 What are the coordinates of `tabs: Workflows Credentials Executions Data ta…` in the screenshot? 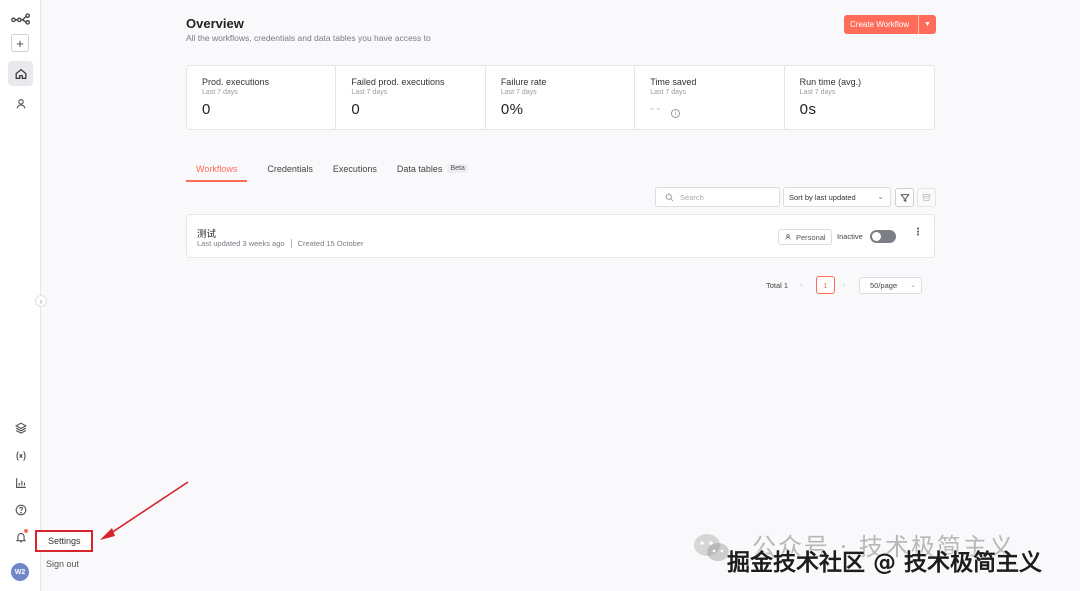 It's located at (337, 173).